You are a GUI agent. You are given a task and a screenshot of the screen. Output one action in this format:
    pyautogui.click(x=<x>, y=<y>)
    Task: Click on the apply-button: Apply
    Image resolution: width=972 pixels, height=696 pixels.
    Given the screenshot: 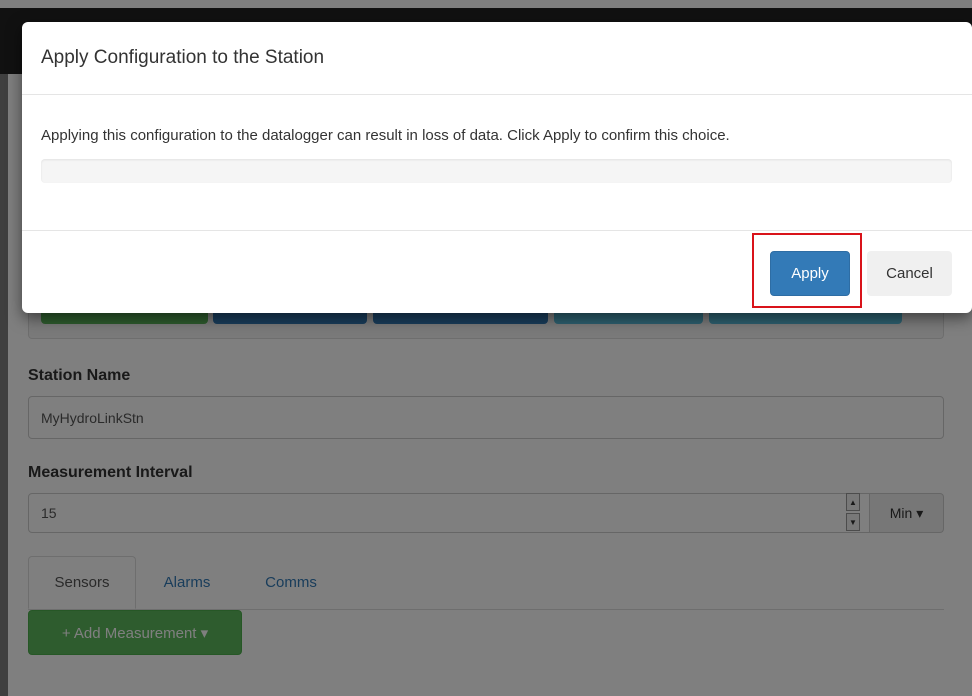 What is the action you would take?
    pyautogui.click(x=810, y=273)
    